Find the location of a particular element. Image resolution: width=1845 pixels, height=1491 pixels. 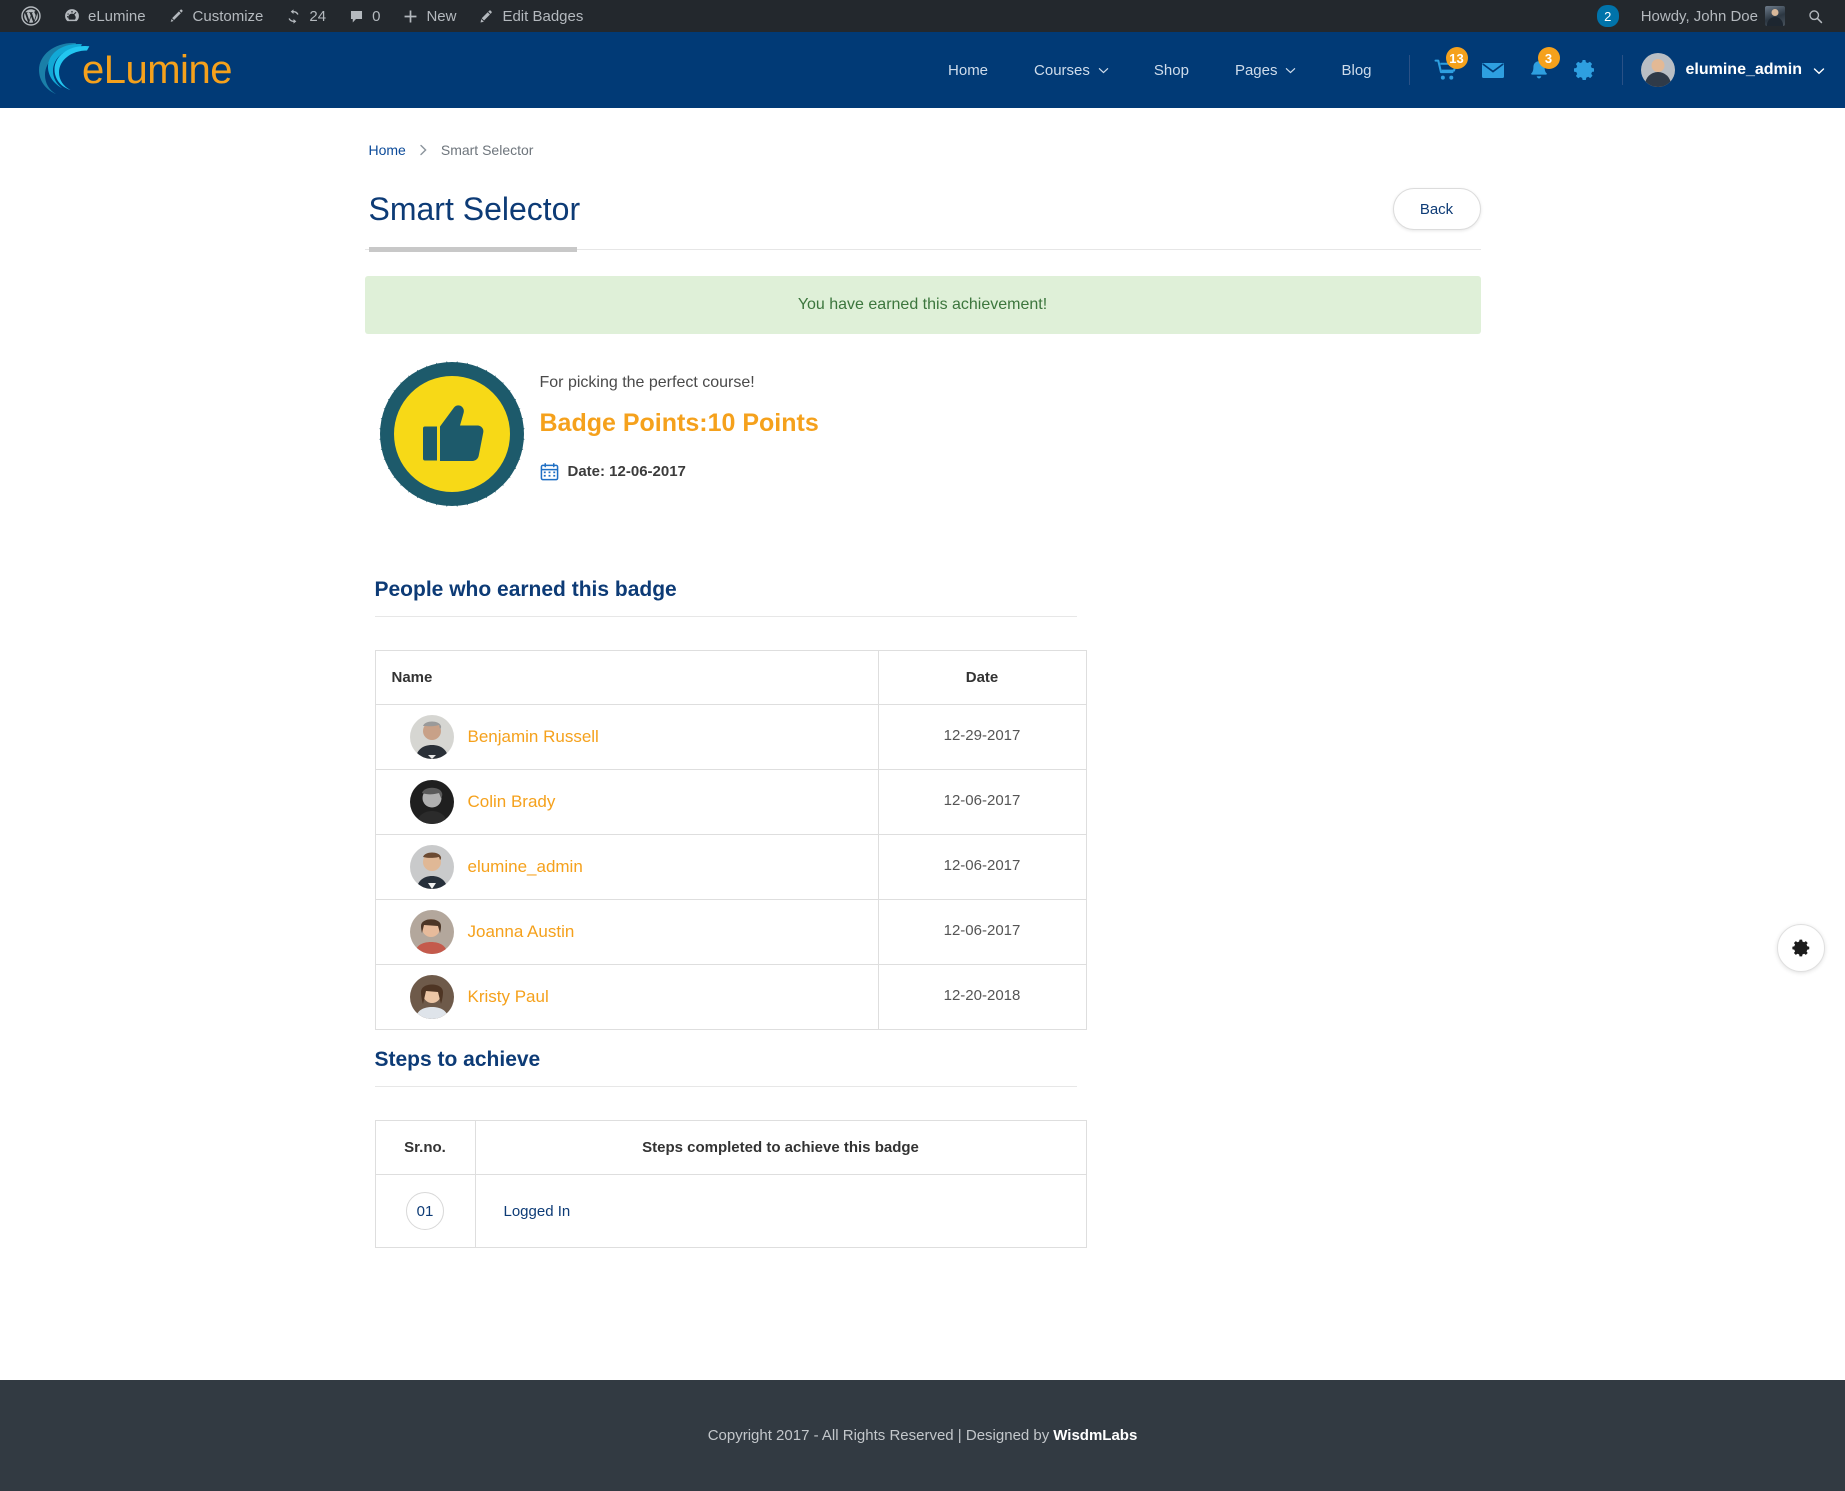

badge-date: Date: 12-06-2017 is located at coordinates (679, 471).